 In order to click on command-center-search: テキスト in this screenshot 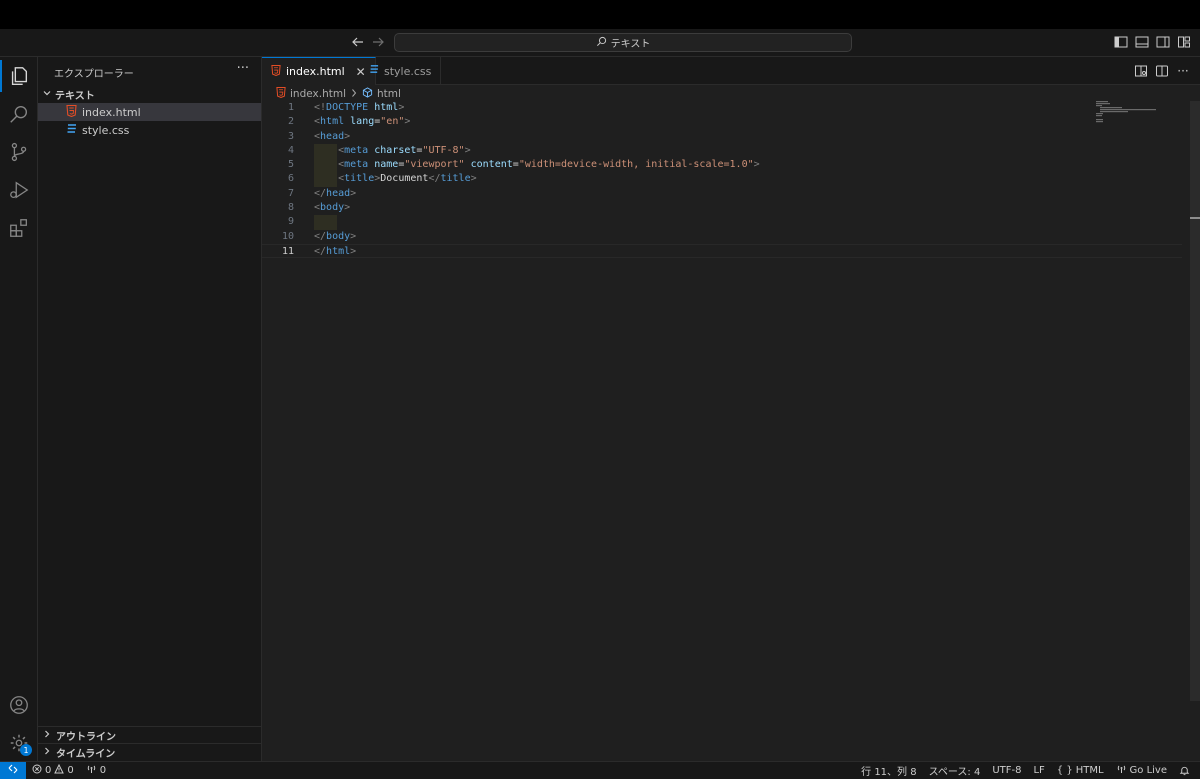, I will do `click(623, 42)`.